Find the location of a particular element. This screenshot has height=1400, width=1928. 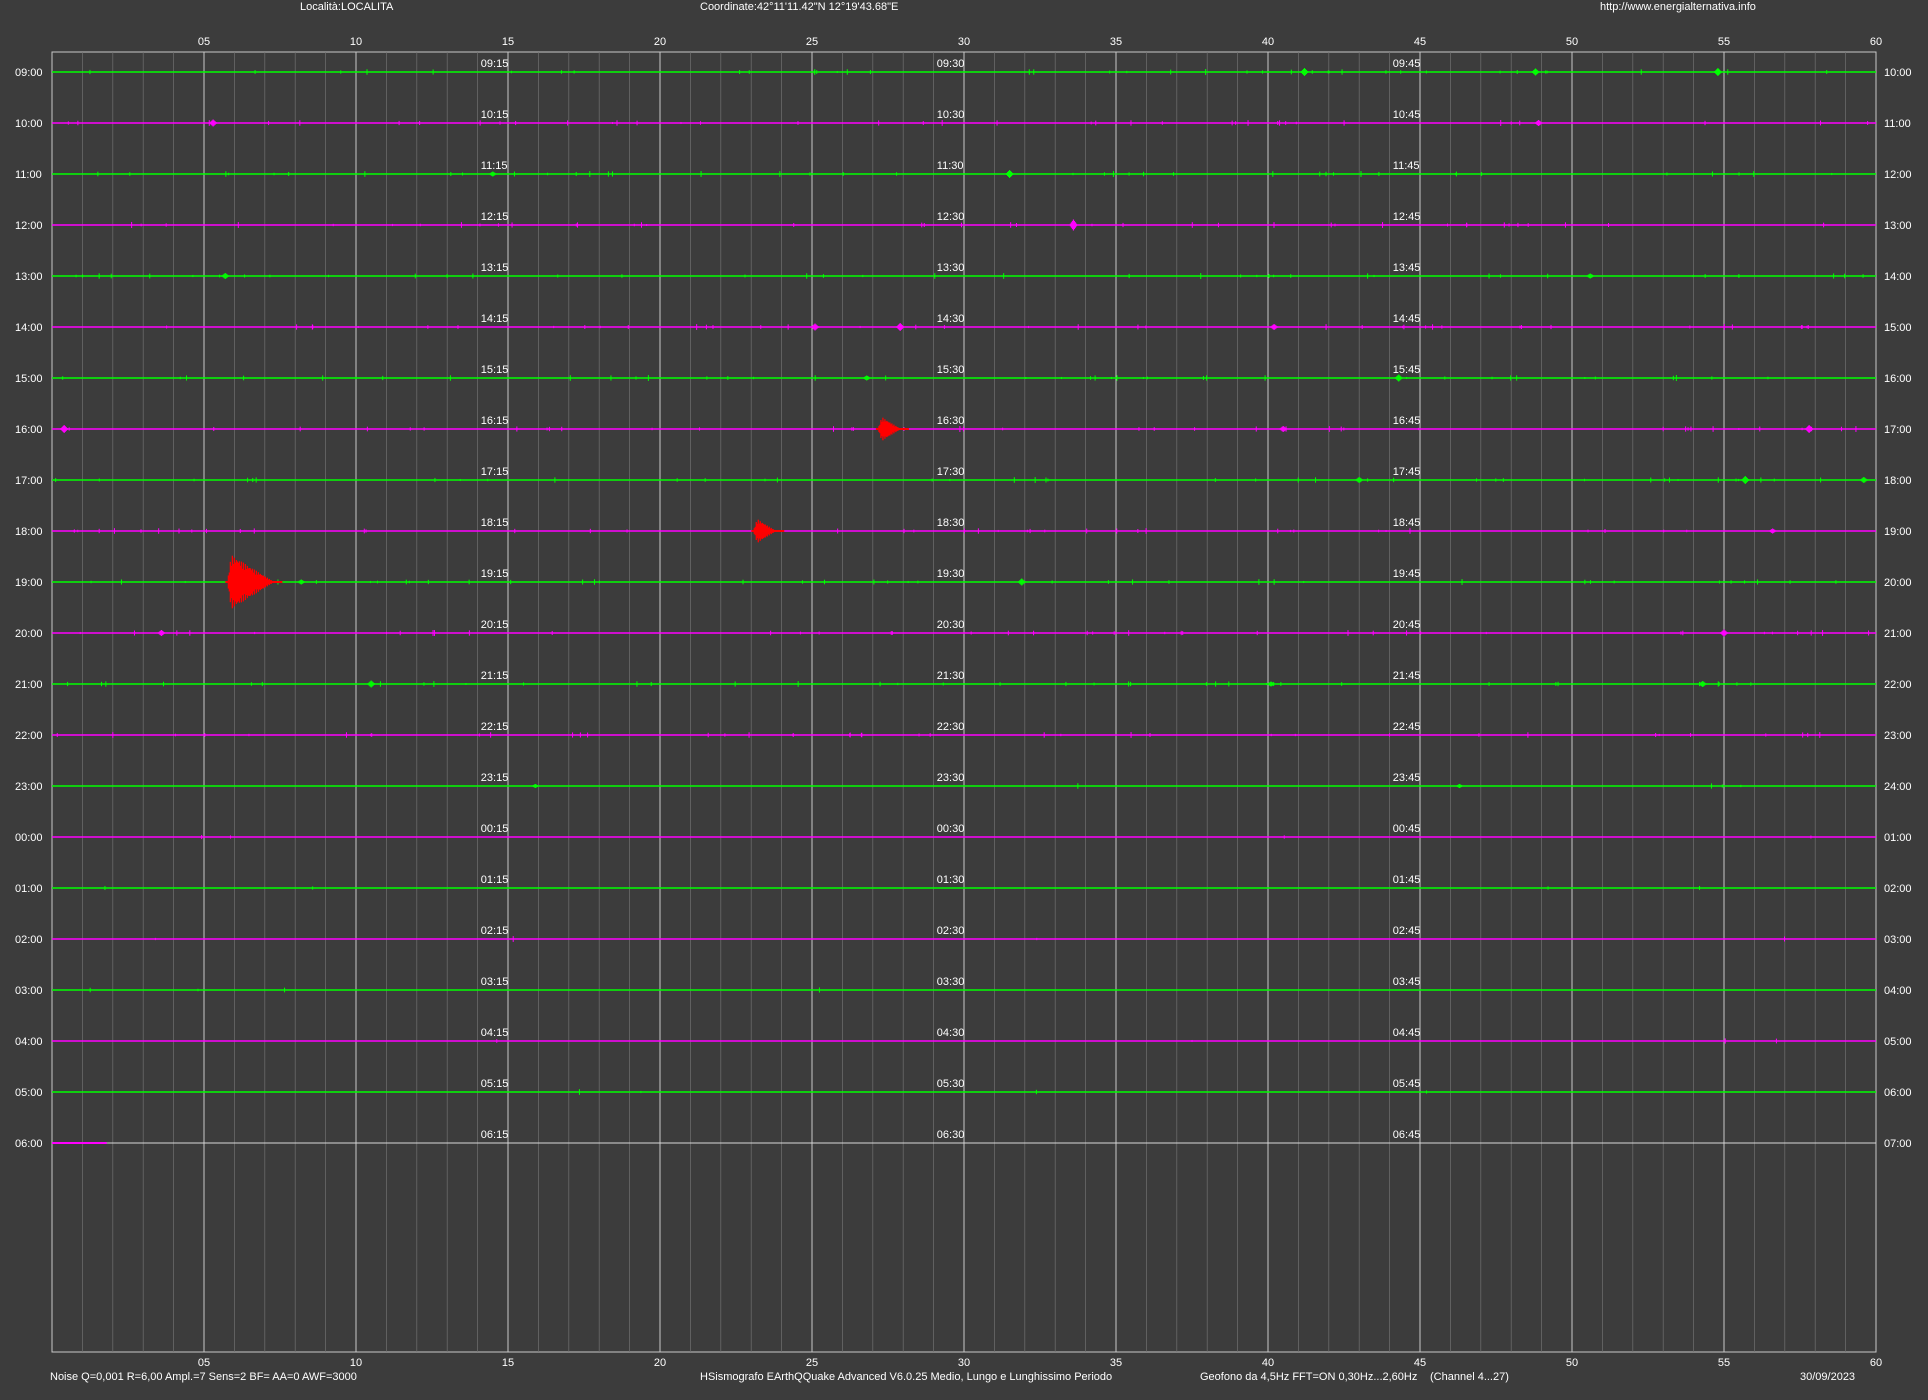

trace-start-label: 06:00 is located at coordinates (29, 1144).